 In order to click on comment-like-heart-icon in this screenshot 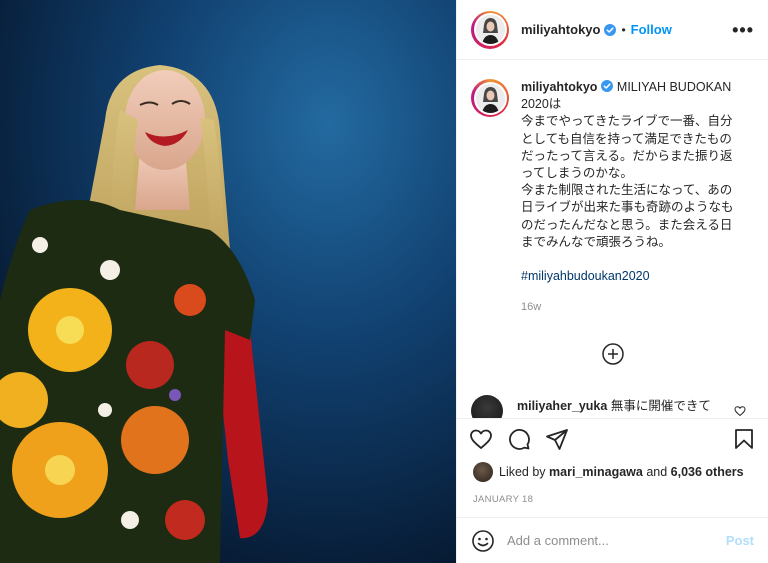, I will do `click(740, 411)`.